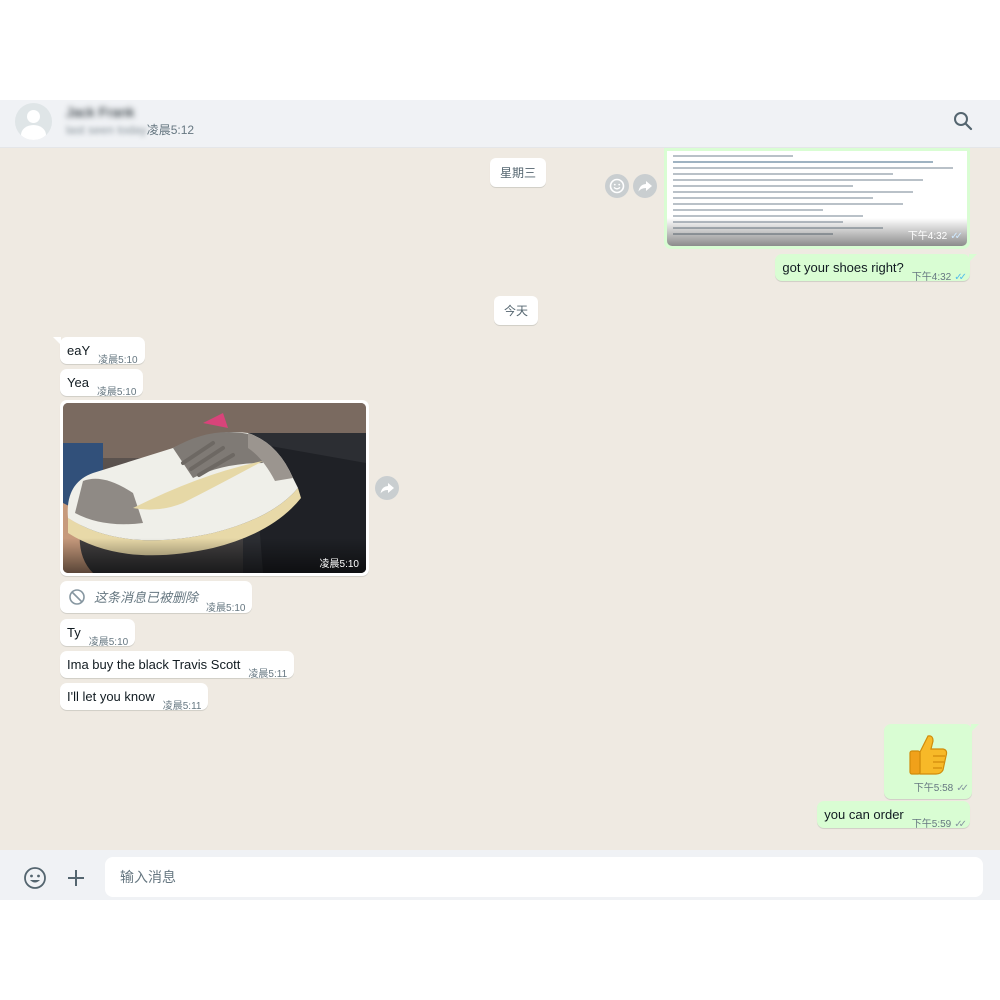 Image resolution: width=1000 pixels, height=1000 pixels. What do you see at coordinates (98, 633) in the screenshot?
I see `incoming-message: Ty 凌晨5:10` at bounding box center [98, 633].